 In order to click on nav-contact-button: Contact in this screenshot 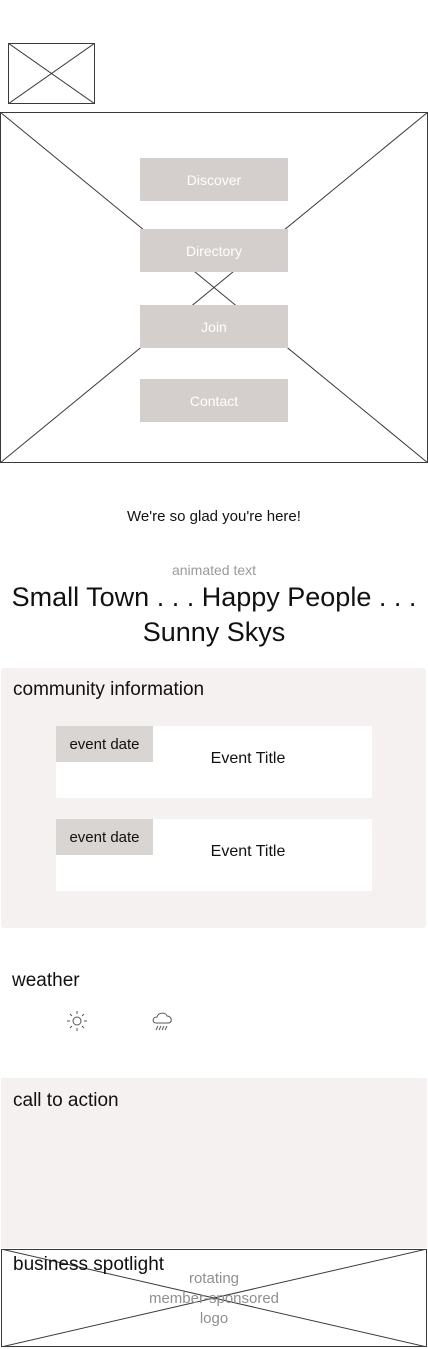, I will do `click(214, 400)`.